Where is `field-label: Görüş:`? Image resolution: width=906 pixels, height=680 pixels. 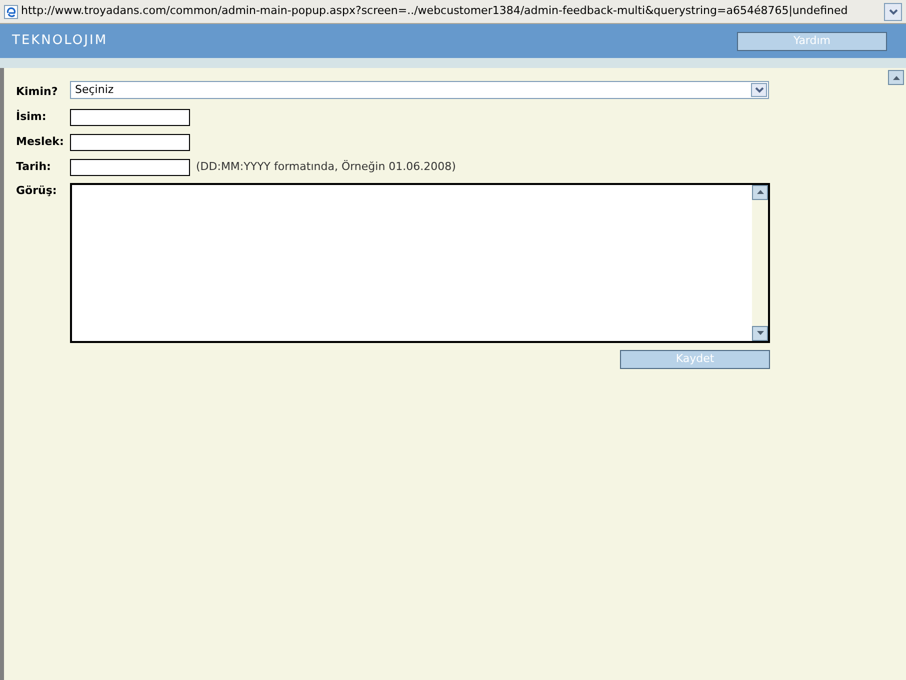
field-label: Görüş: is located at coordinates (37, 190).